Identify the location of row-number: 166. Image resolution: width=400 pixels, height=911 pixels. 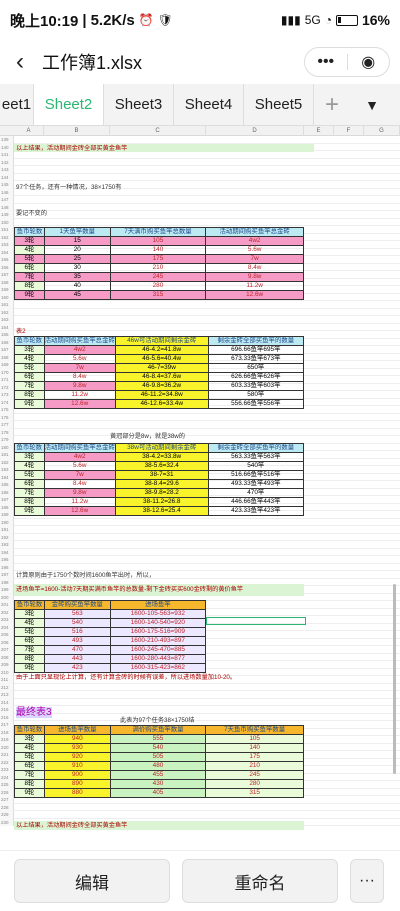
(7, 342).